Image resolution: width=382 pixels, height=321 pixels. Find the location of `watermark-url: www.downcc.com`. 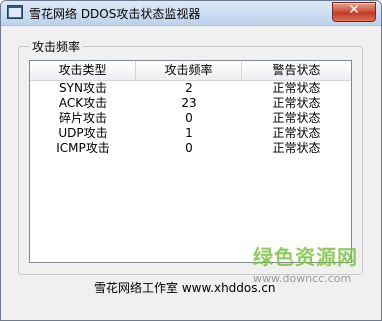

watermark-url: www.downcc.com is located at coordinates (302, 278).